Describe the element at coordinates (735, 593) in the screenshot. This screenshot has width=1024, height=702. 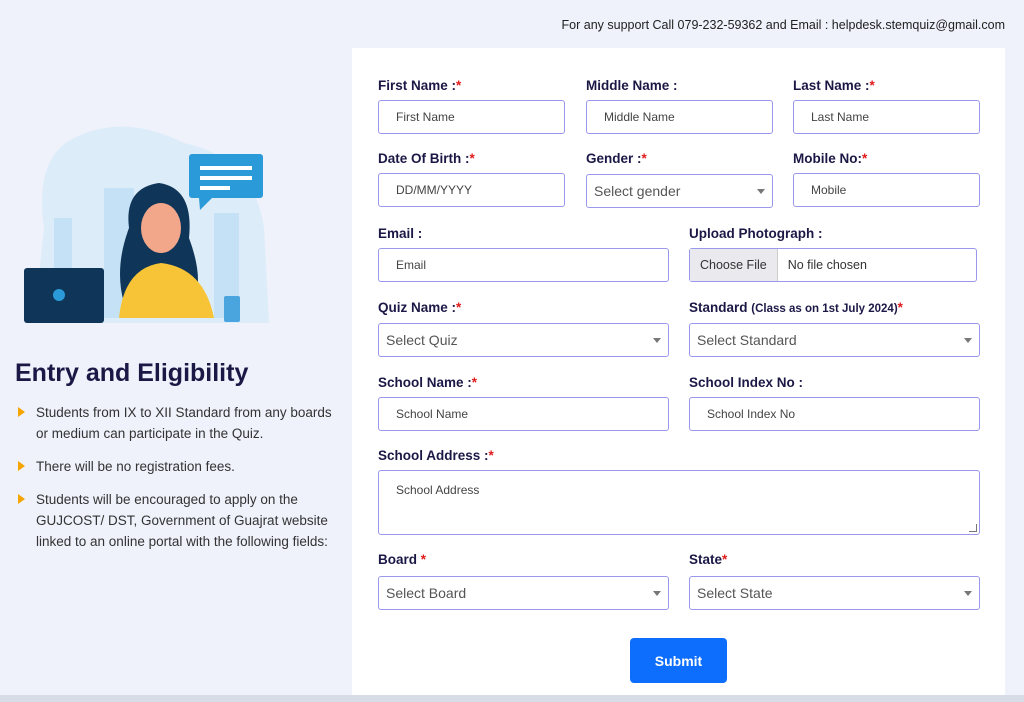
I see `state-value: Select State` at that location.